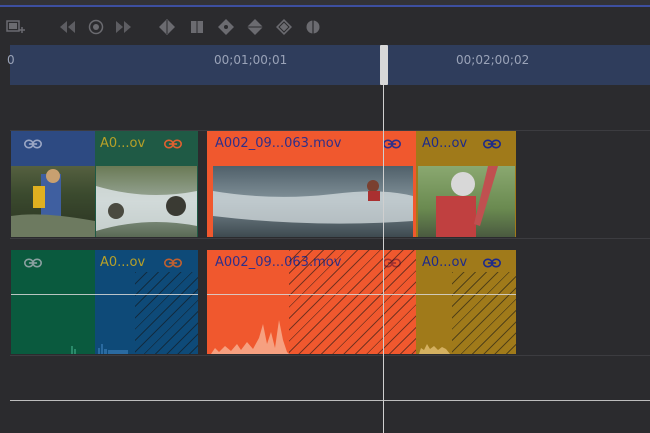  I want to click on skip-forward-icon, so click(124, 27).